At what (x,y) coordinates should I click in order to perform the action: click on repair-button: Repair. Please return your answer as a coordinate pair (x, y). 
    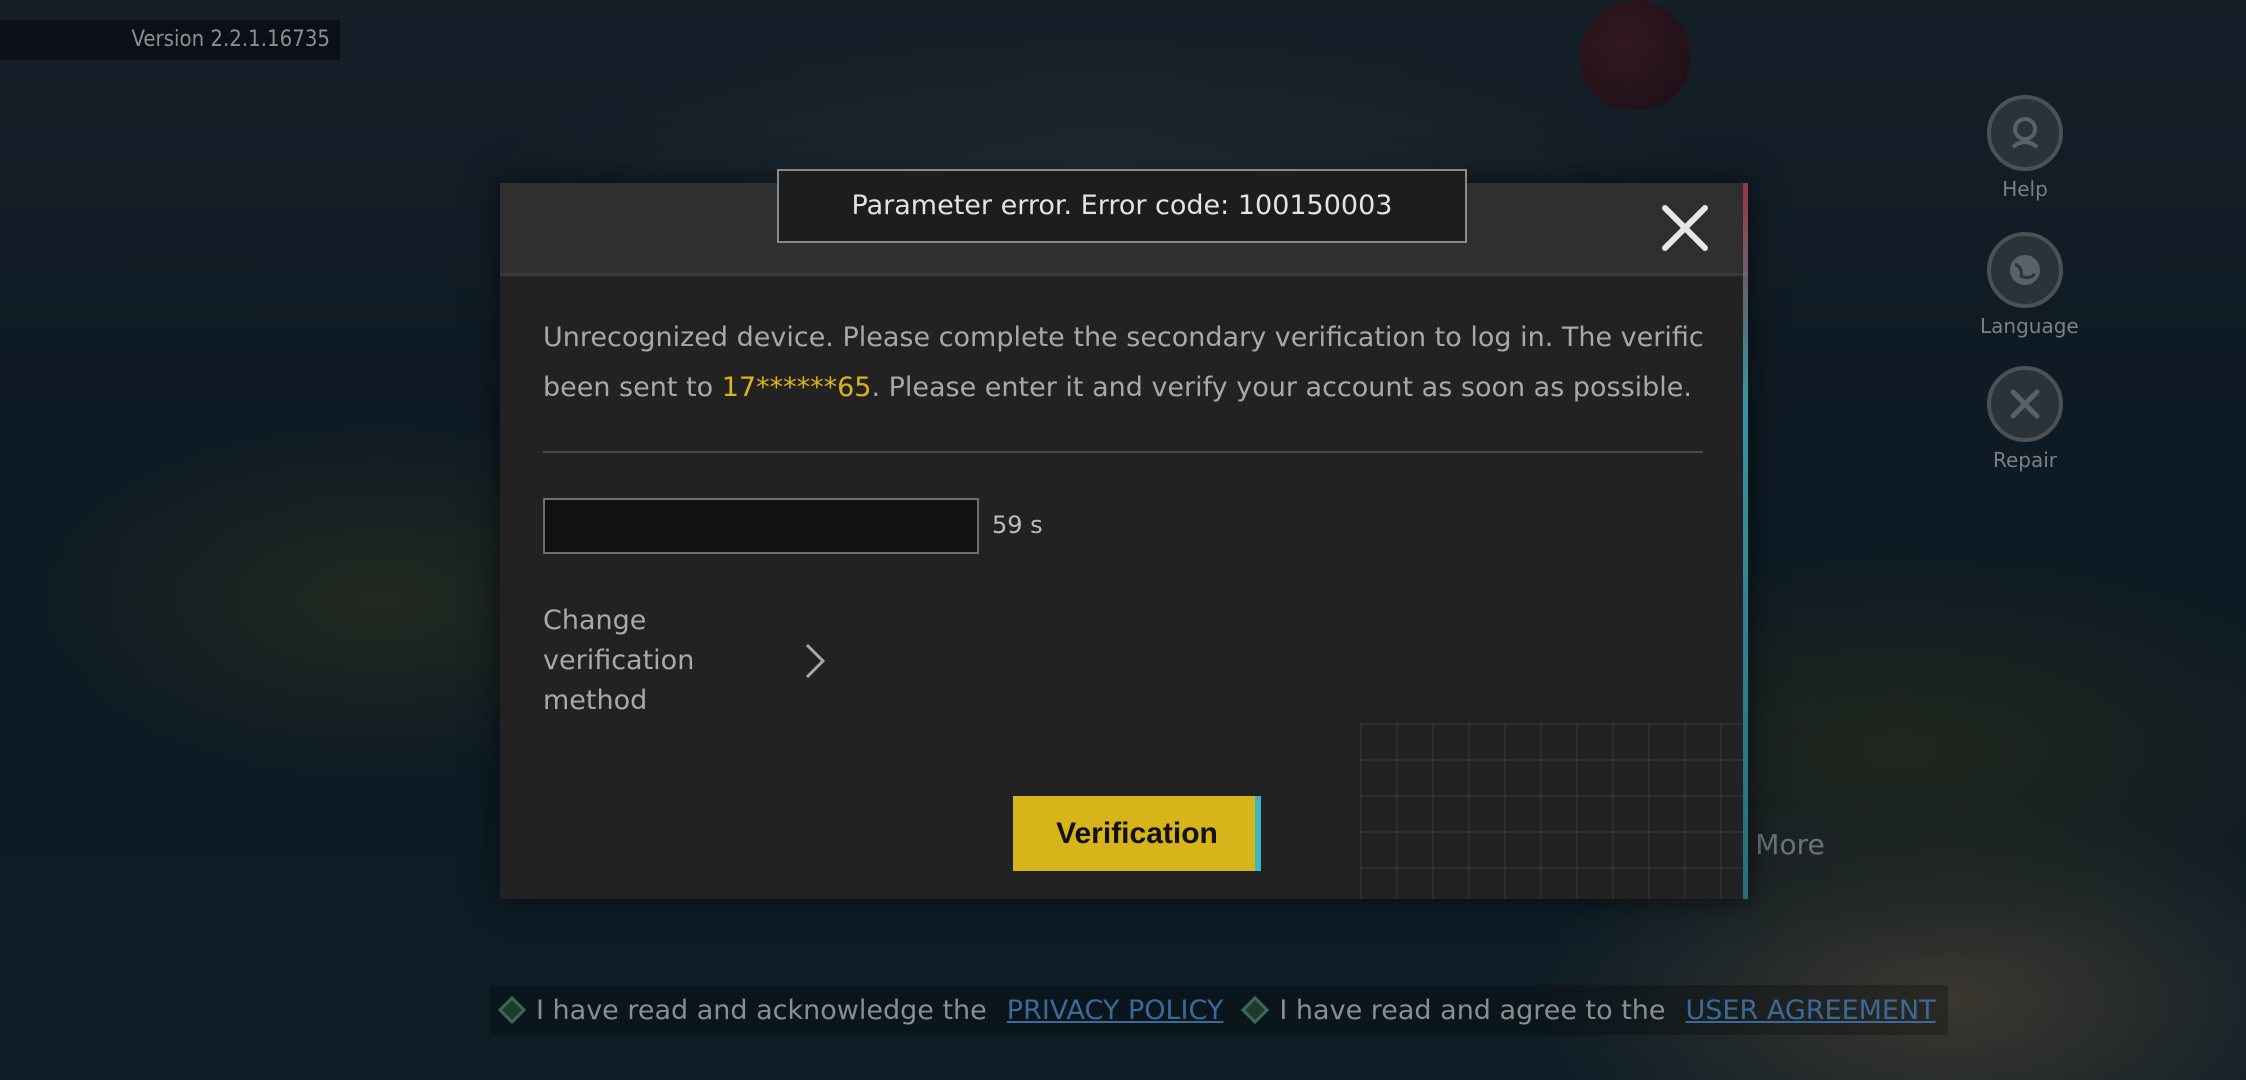
    Looking at the image, I should click on (2025, 419).